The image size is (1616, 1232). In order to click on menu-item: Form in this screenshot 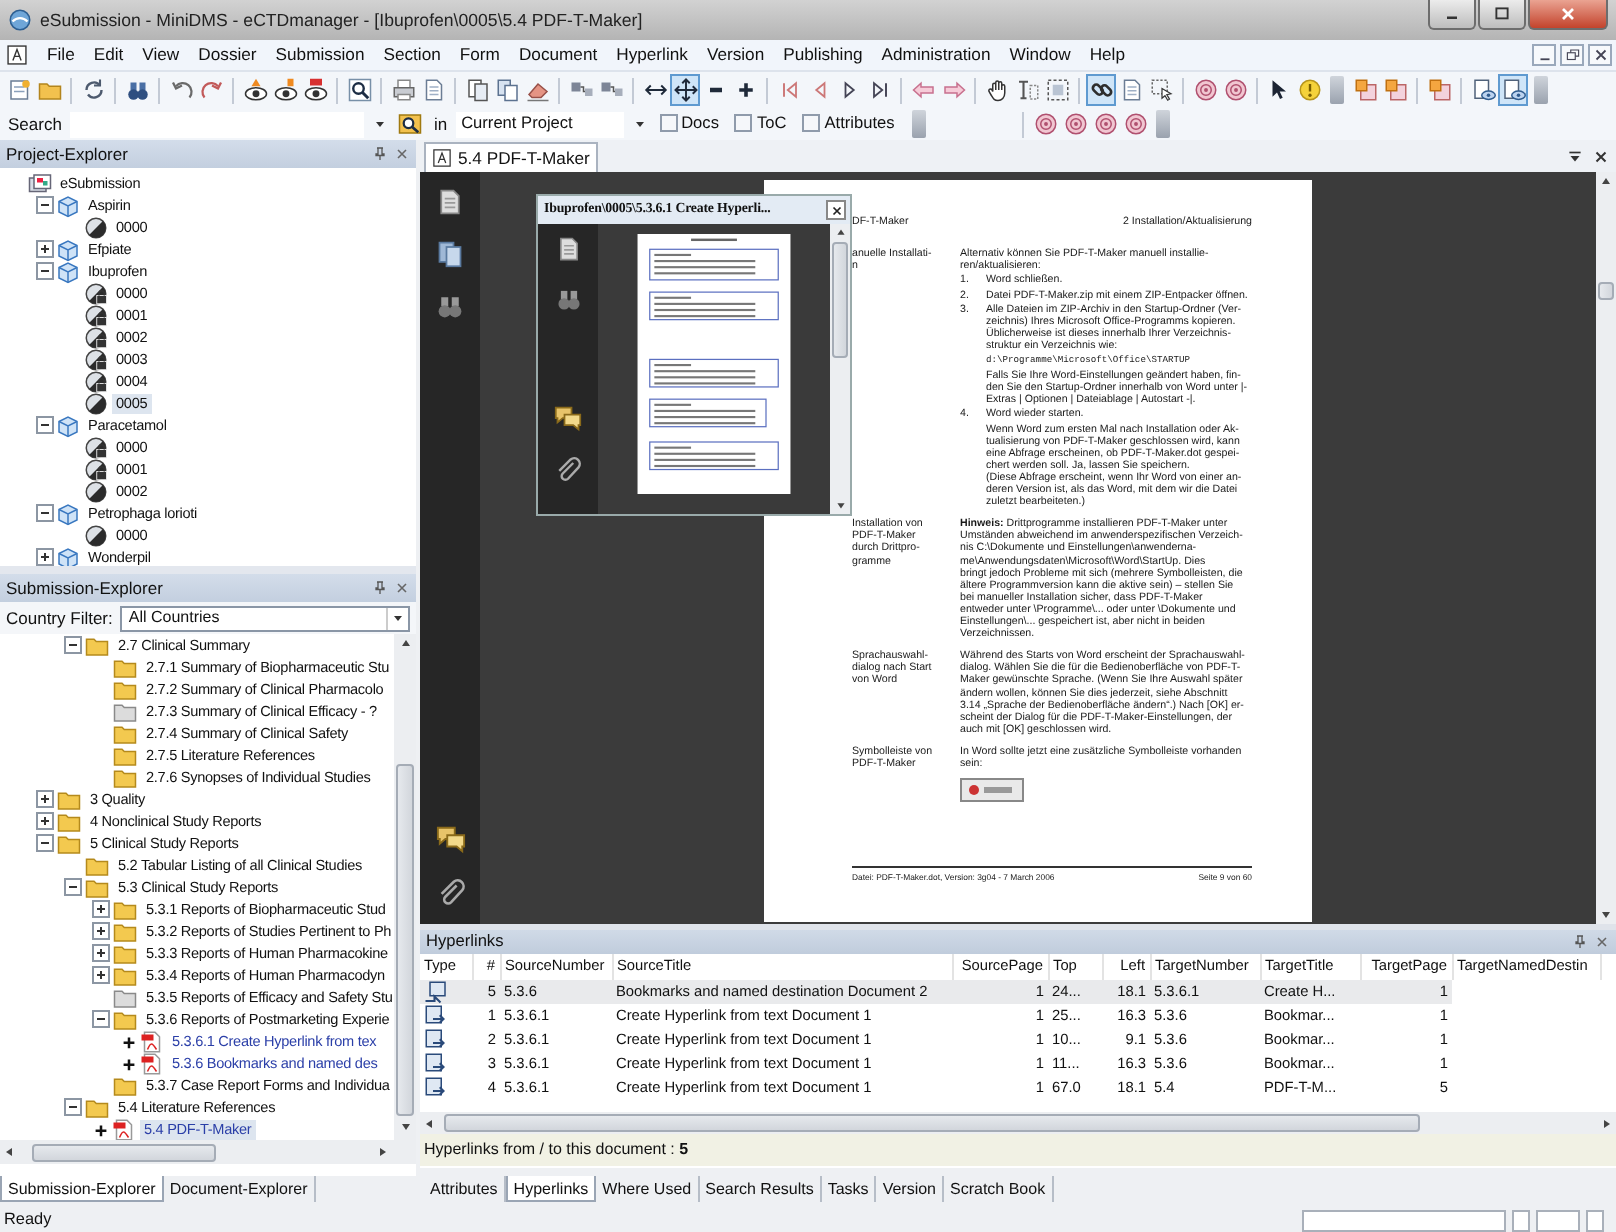, I will do `click(479, 55)`.